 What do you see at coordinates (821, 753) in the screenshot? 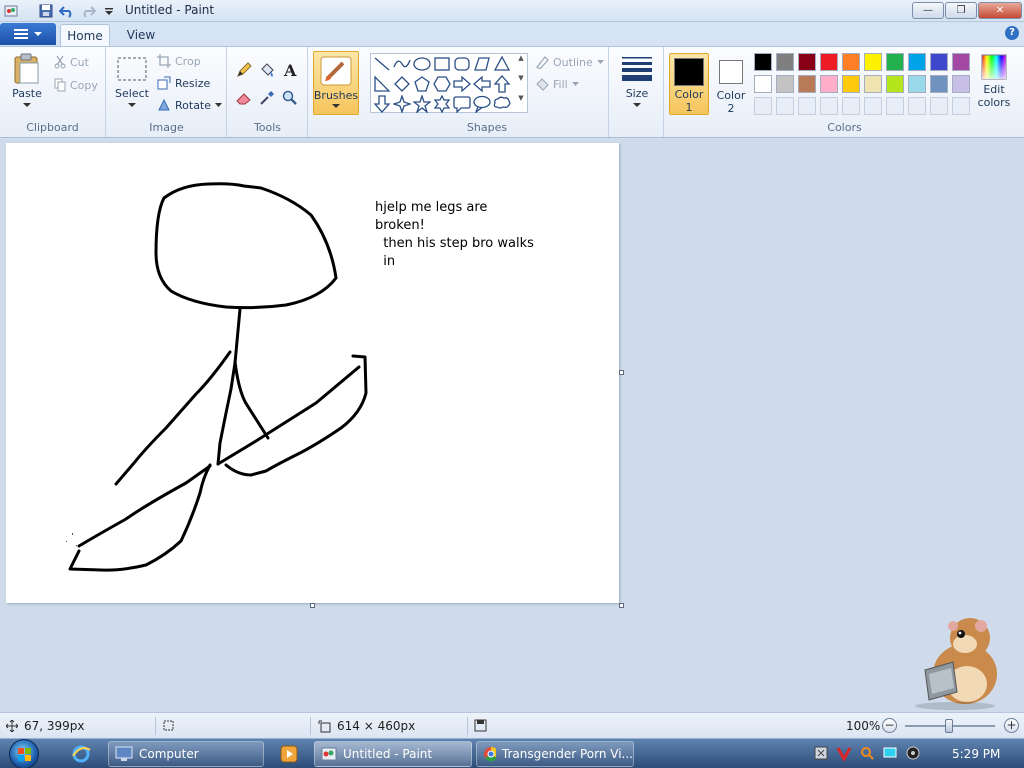
I see `tray-settings-icon` at bounding box center [821, 753].